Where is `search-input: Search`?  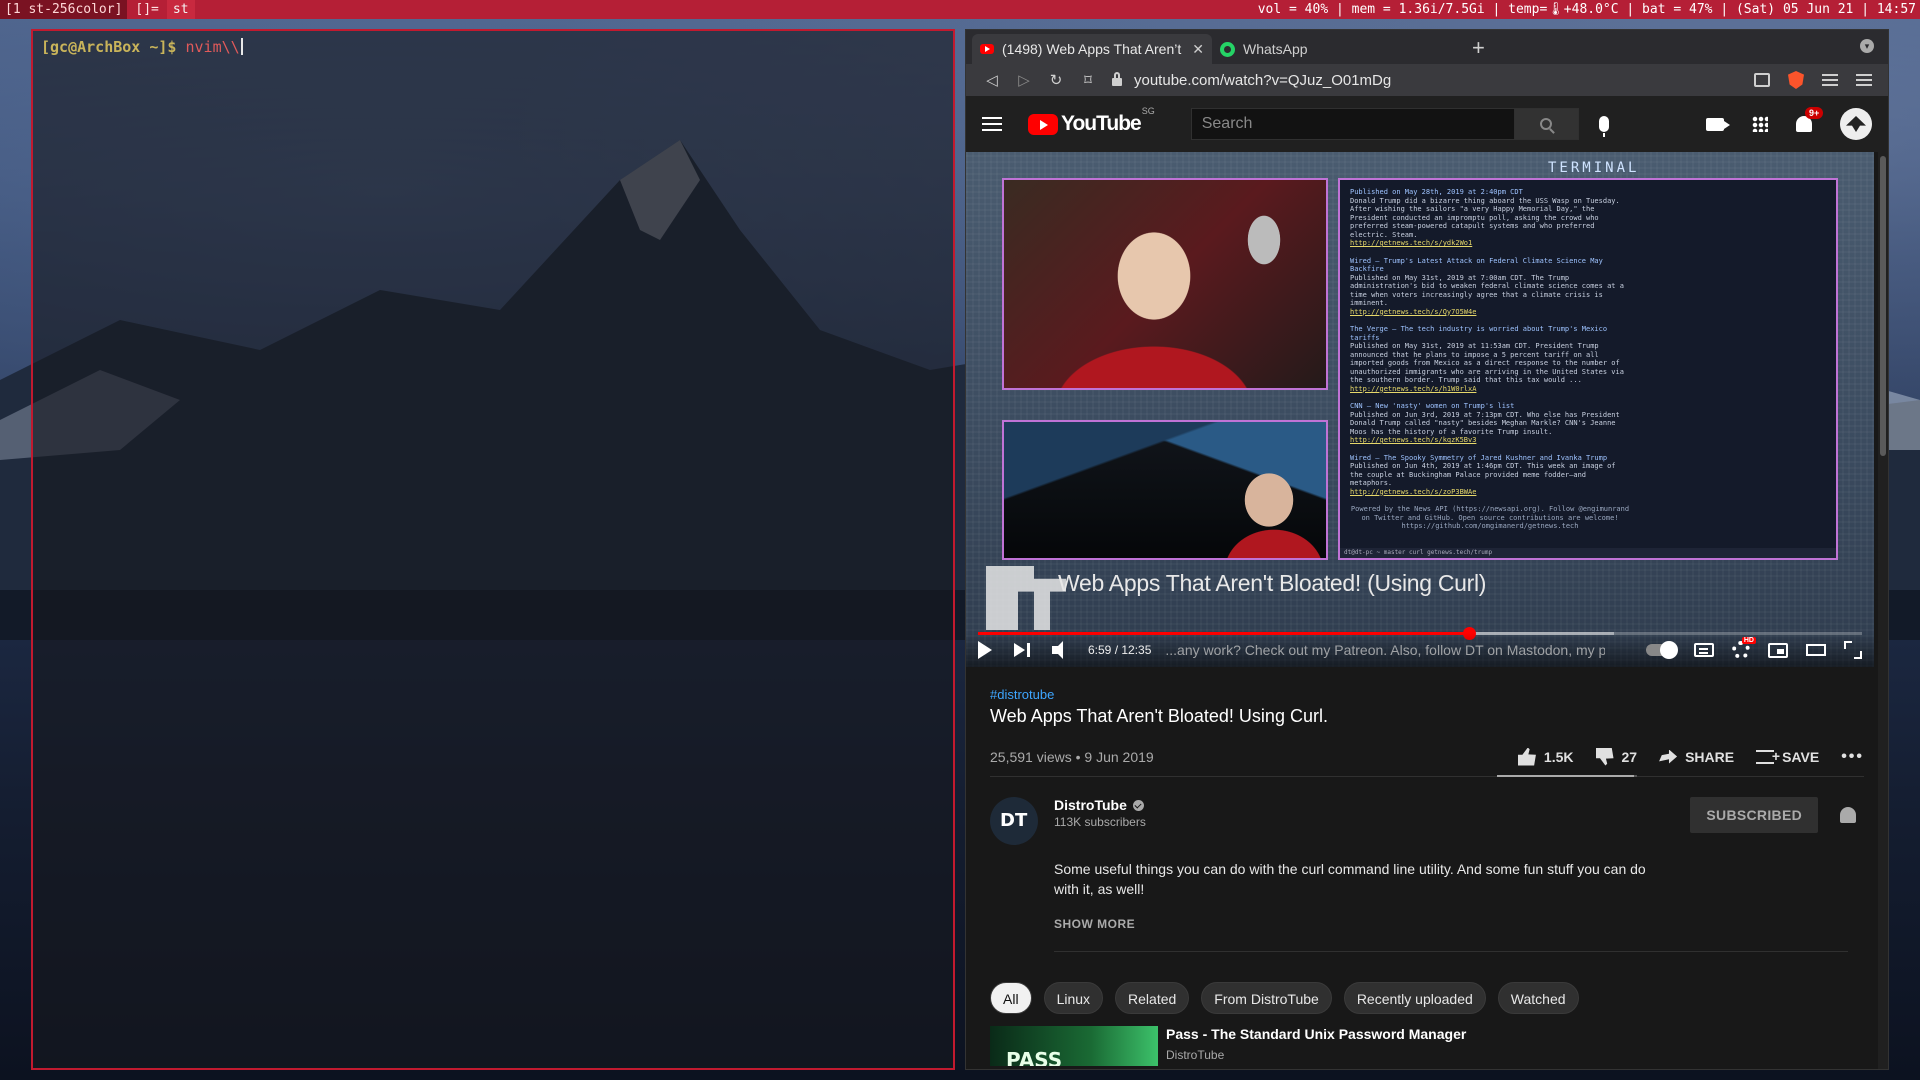
search-input: Search is located at coordinates (1352, 124).